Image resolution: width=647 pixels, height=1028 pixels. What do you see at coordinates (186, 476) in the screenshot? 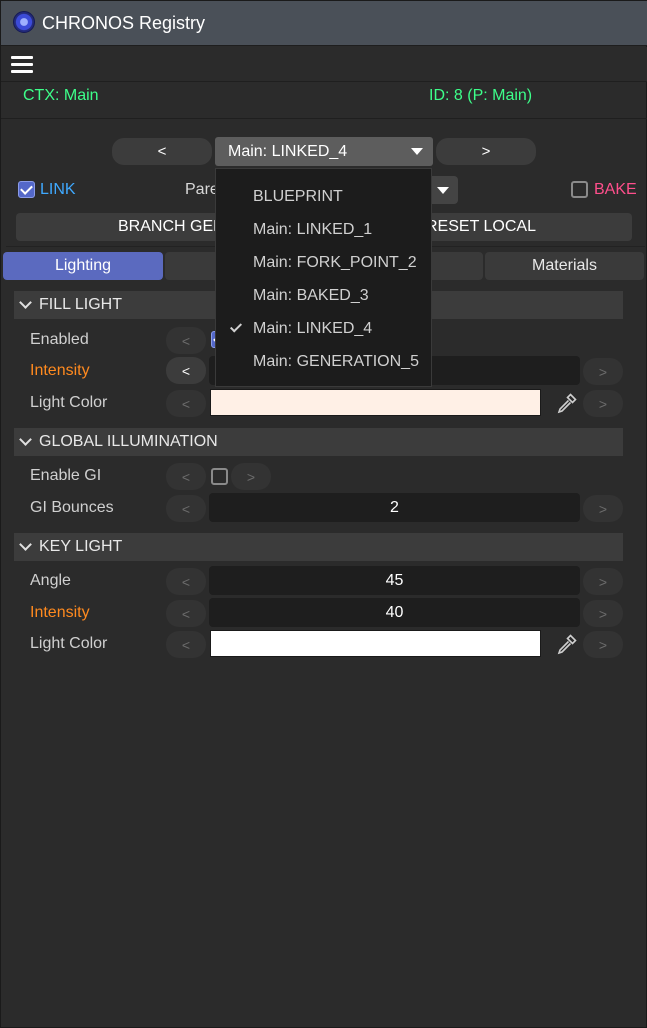
I see `gi-prev-keyframe: <` at bounding box center [186, 476].